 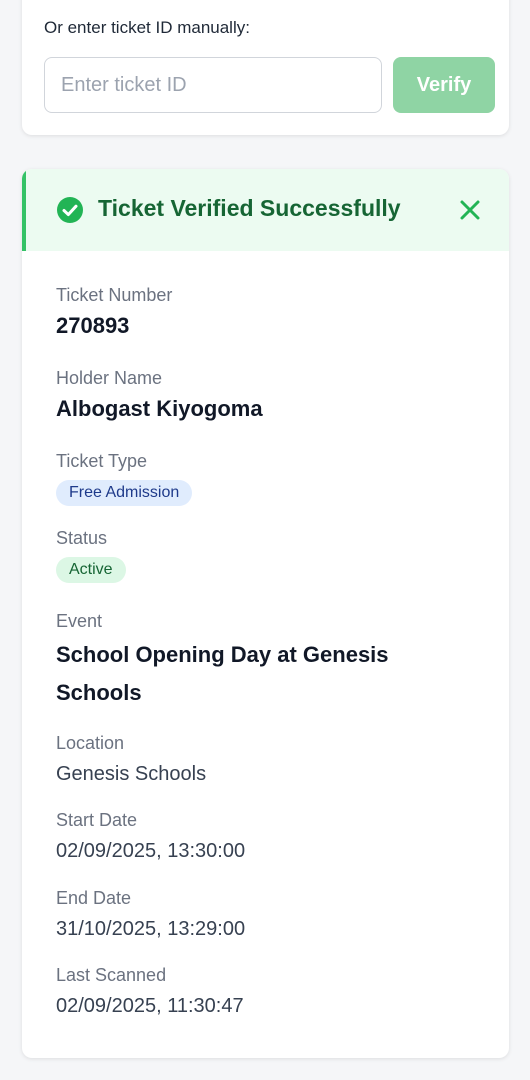 What do you see at coordinates (91, 570) in the screenshot?
I see `status-badge: Active` at bounding box center [91, 570].